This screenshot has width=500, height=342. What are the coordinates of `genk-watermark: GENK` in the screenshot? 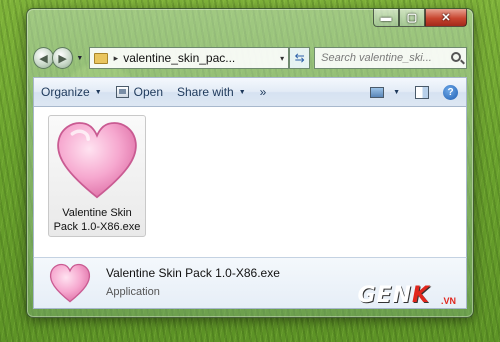 It's located at (393, 295).